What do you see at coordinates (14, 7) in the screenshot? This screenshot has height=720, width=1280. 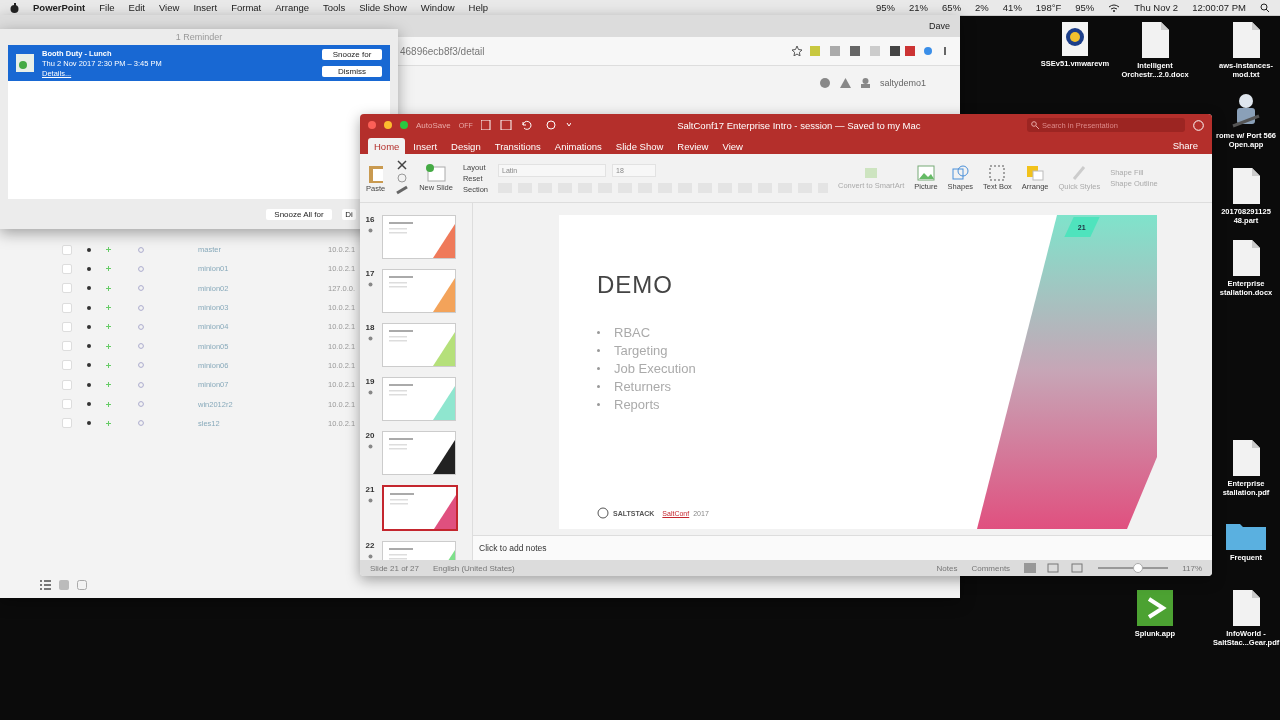 I see `apple-icon` at bounding box center [14, 7].